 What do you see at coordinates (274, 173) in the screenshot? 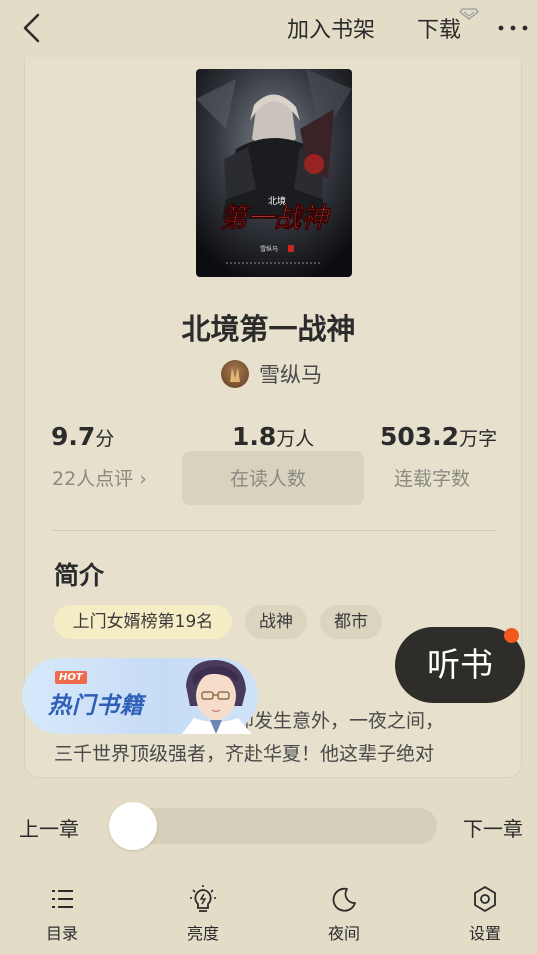
I see `book-cover: 北境 第一战神 雪纵马` at bounding box center [274, 173].